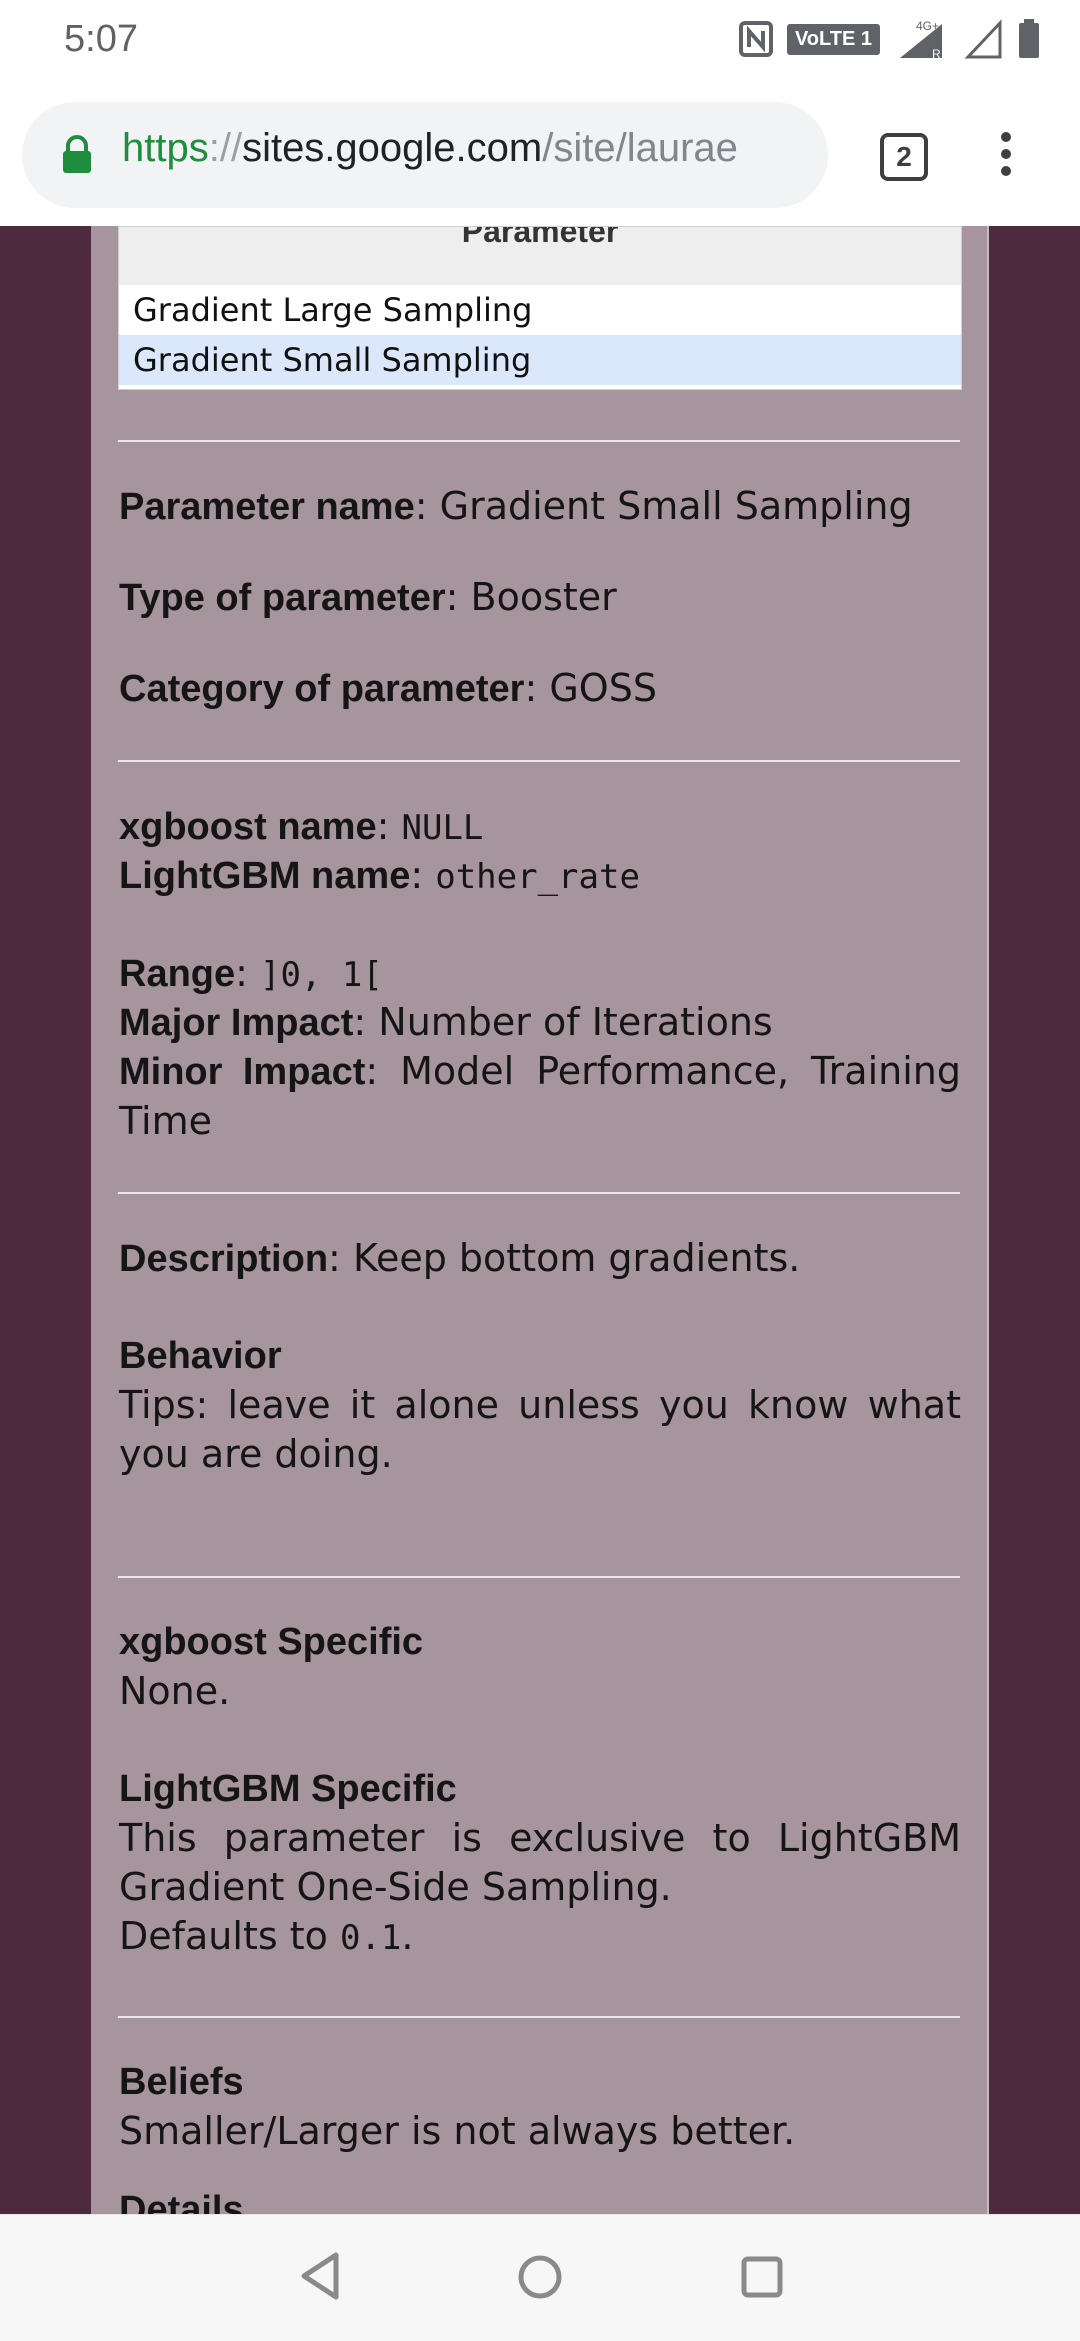 The image size is (1080, 2341). Describe the element at coordinates (575, 1022) in the screenshot. I see `major-impact-value: Number of Iterations` at that location.